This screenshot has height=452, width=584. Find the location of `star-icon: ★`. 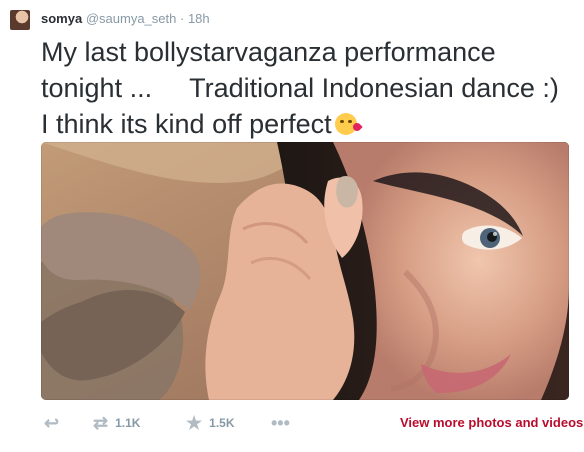

star-icon: ★ is located at coordinates (194, 423).